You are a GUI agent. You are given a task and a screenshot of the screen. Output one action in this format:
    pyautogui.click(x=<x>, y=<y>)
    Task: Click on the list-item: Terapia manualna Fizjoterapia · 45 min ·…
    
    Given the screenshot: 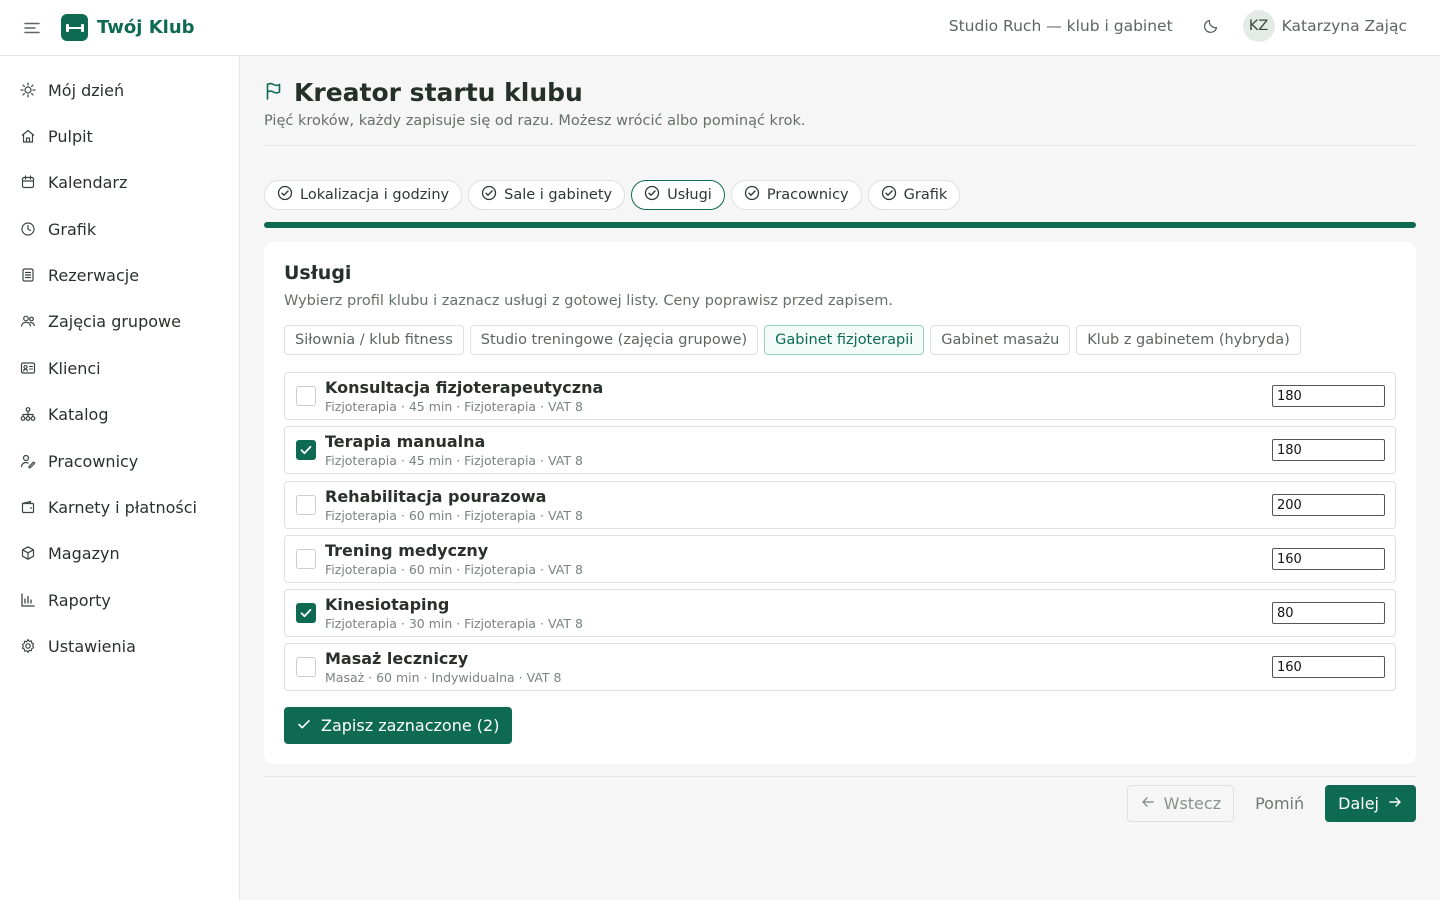 What is the action you would take?
    pyautogui.click(x=840, y=450)
    